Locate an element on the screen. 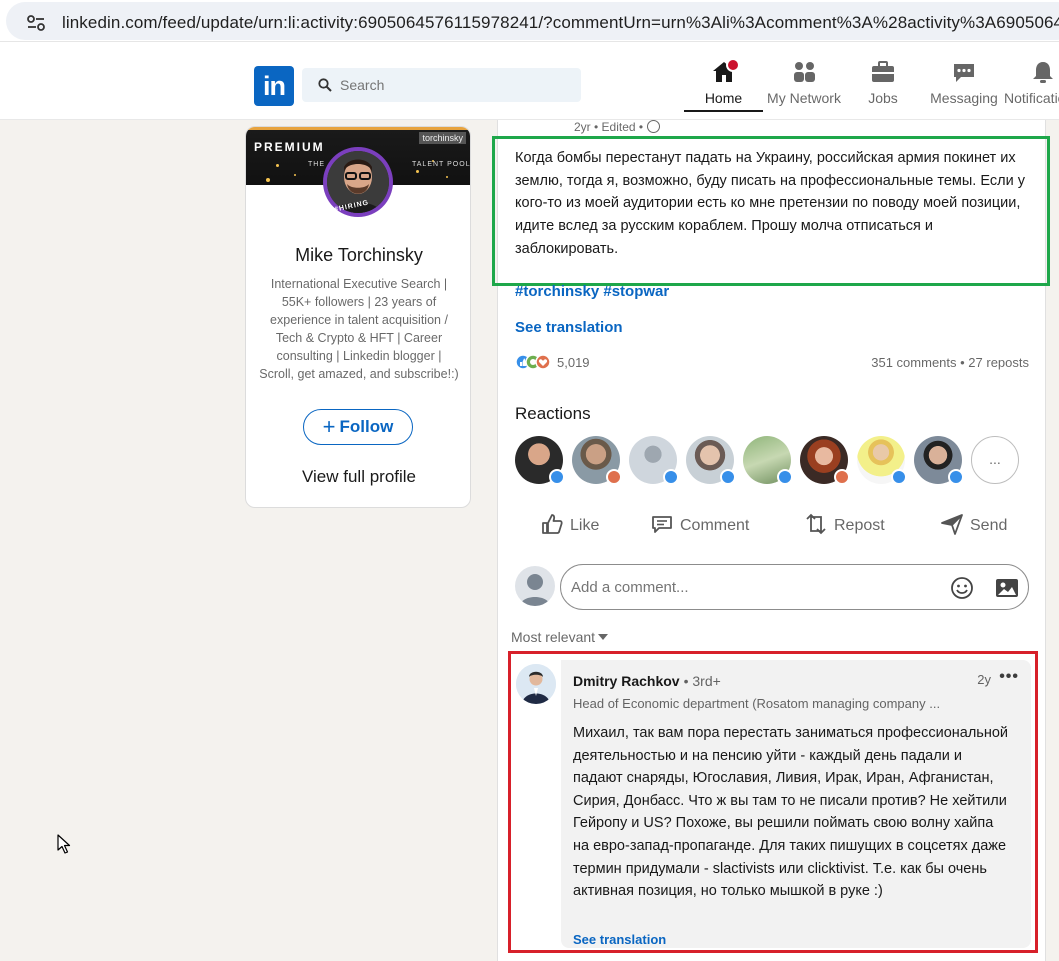  sort-label: Most relevant is located at coordinates (553, 637).